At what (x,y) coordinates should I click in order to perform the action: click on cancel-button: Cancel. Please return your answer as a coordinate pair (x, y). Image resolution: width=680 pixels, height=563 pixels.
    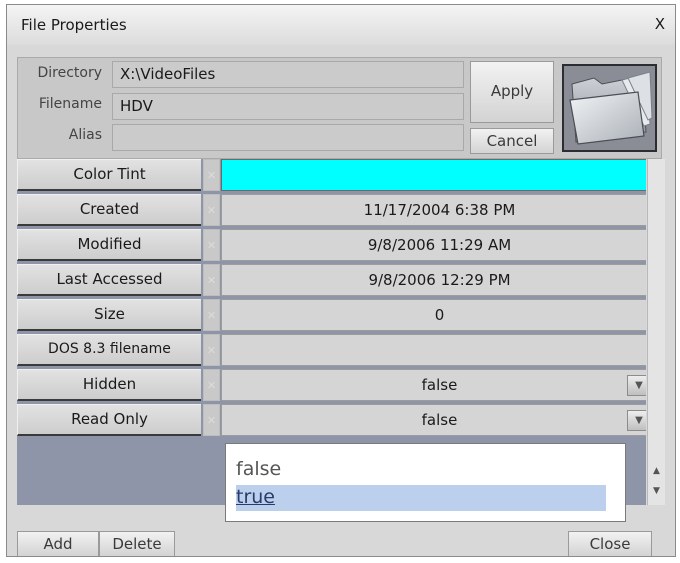
    Looking at the image, I should click on (512, 141).